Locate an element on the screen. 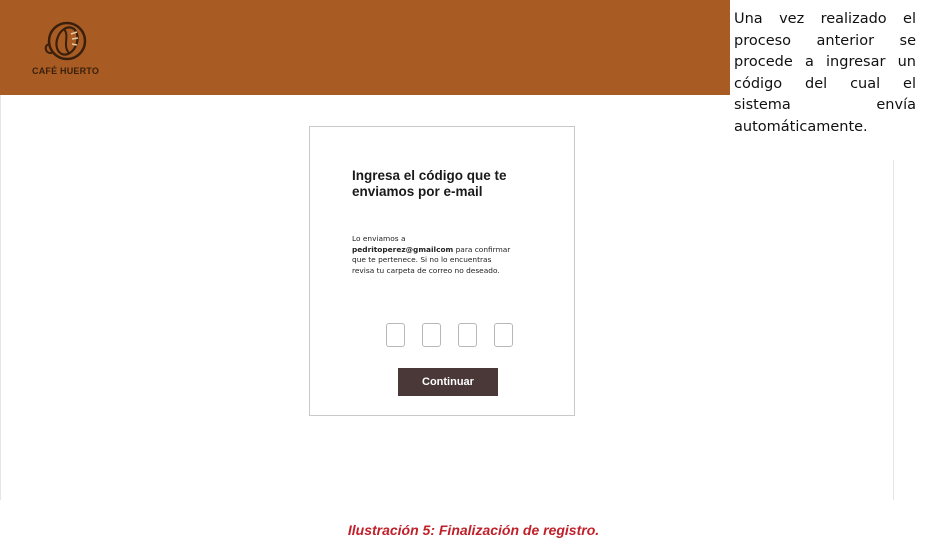  code-input-group is located at coordinates (449, 335).